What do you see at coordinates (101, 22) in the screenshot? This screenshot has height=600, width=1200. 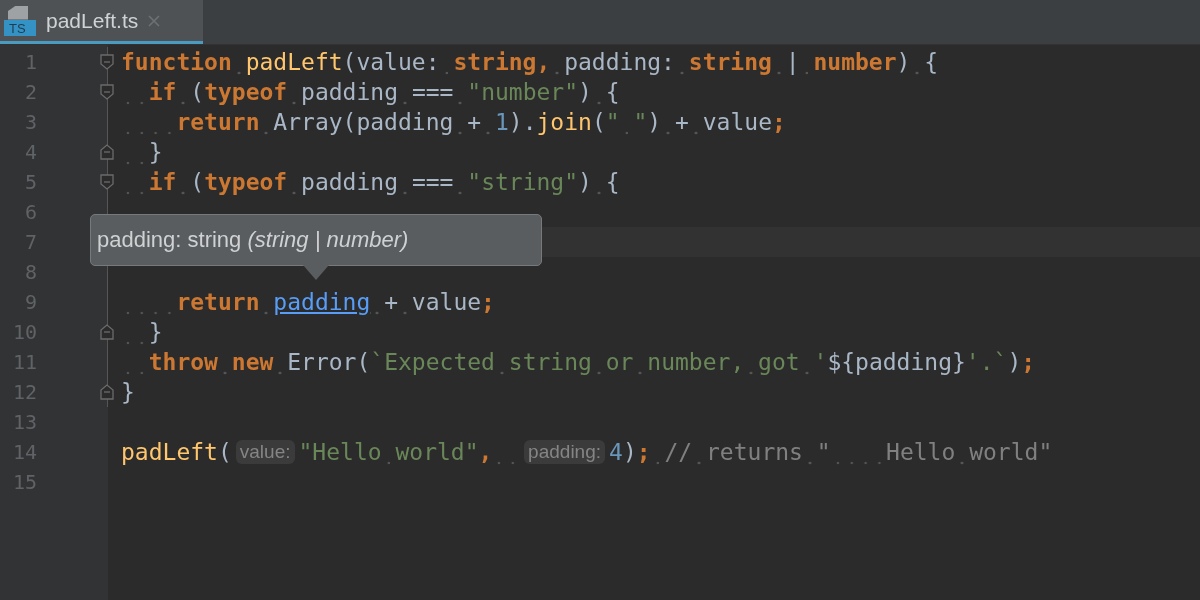 I see `editor-tab: TS padLeft.ts` at bounding box center [101, 22].